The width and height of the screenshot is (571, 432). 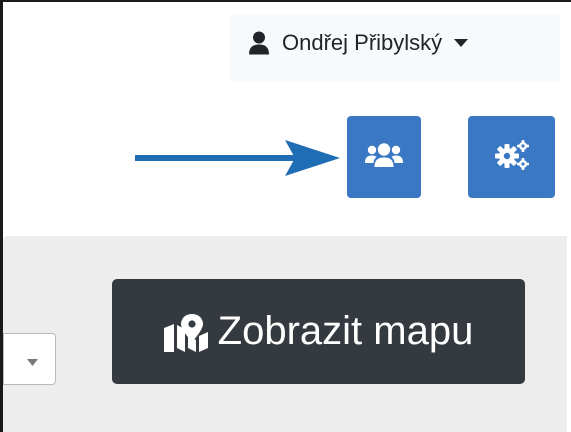 I want to click on user-menu-toggle: Ondřej Přibylský, so click(x=358, y=43).